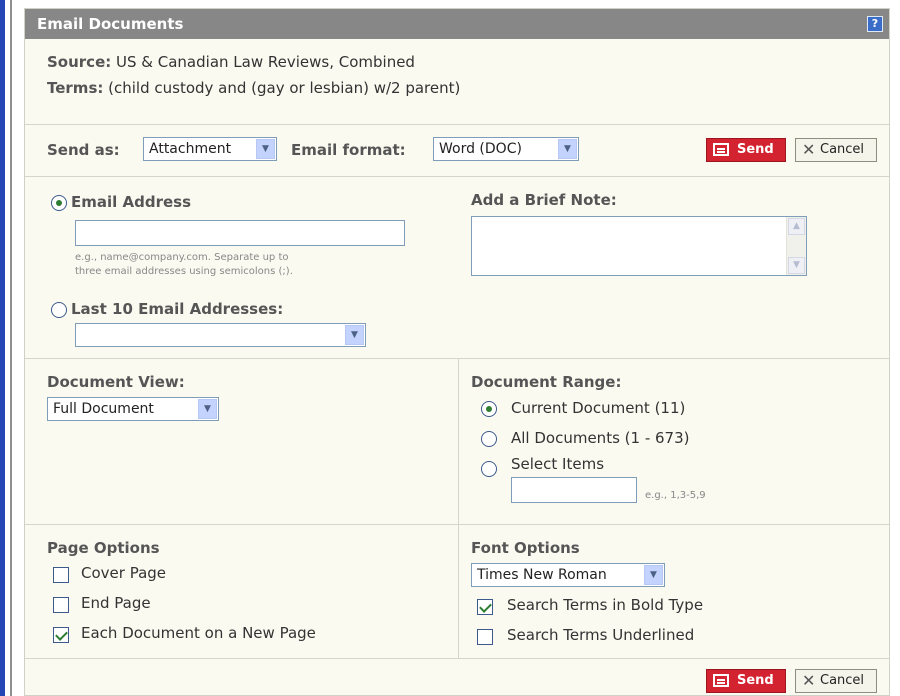 This screenshot has width=900, height=696. What do you see at coordinates (83, 150) in the screenshot?
I see `send-as-label: Send as:` at bounding box center [83, 150].